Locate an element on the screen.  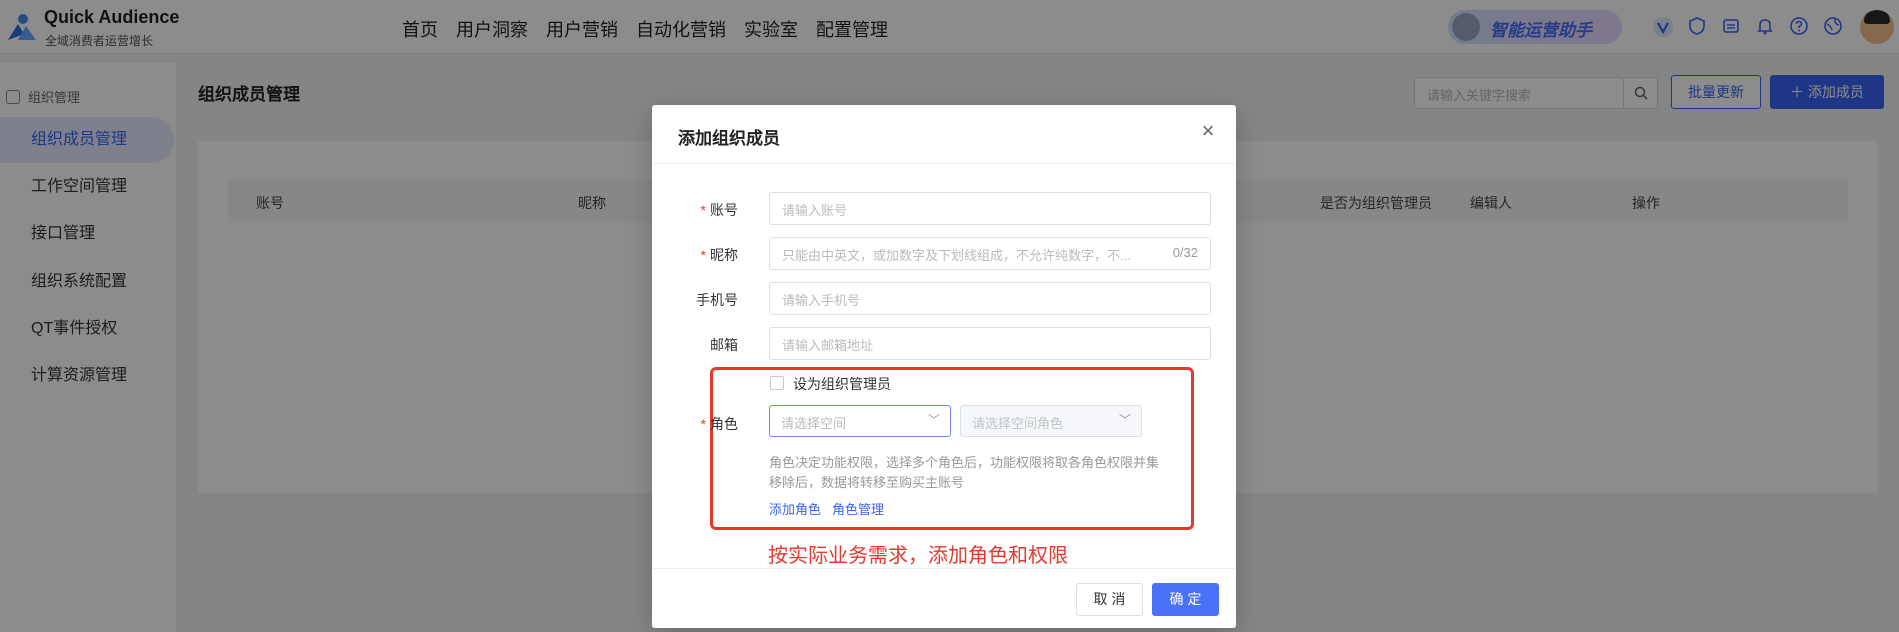
space-role-select: 请选择空间角色 ﹀ is located at coordinates (1051, 421).